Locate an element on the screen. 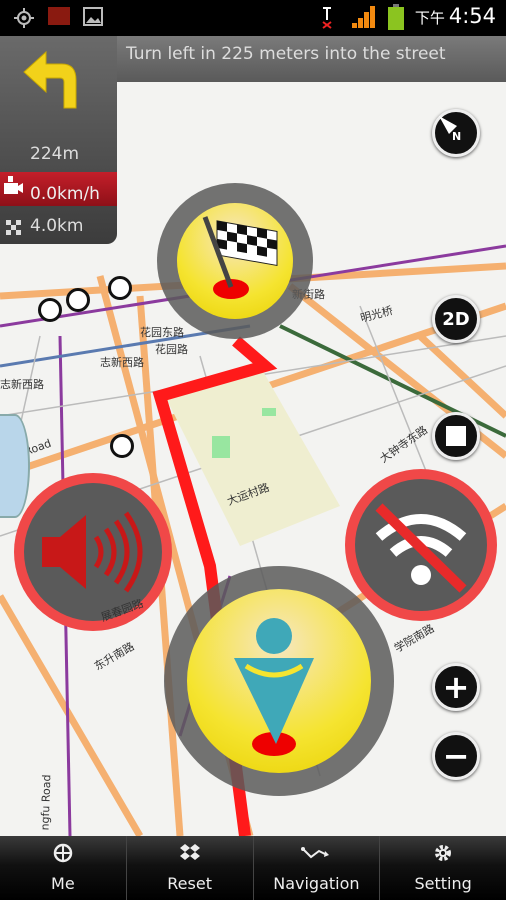 This screenshot has height=900, width=506. zoom-in-button: + is located at coordinates (456, 687).